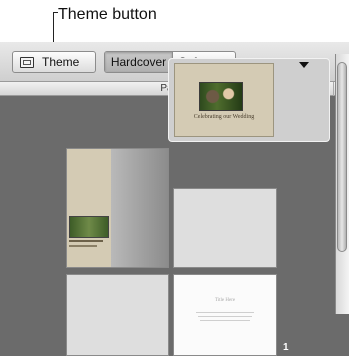 The height and width of the screenshot is (356, 349). What do you see at coordinates (117, 208) in the screenshot?
I see `page-thumbnail-left` at bounding box center [117, 208].